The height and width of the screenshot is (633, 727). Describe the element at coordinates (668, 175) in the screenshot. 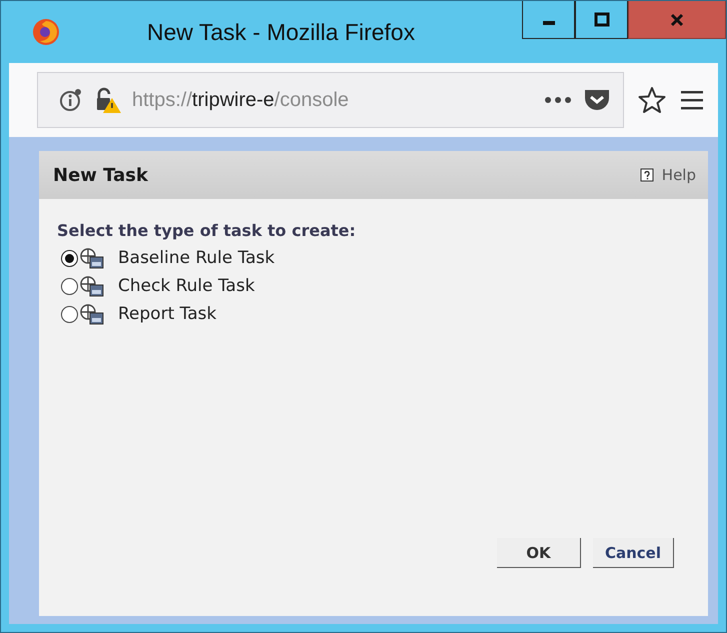

I see `help-link: Help` at that location.